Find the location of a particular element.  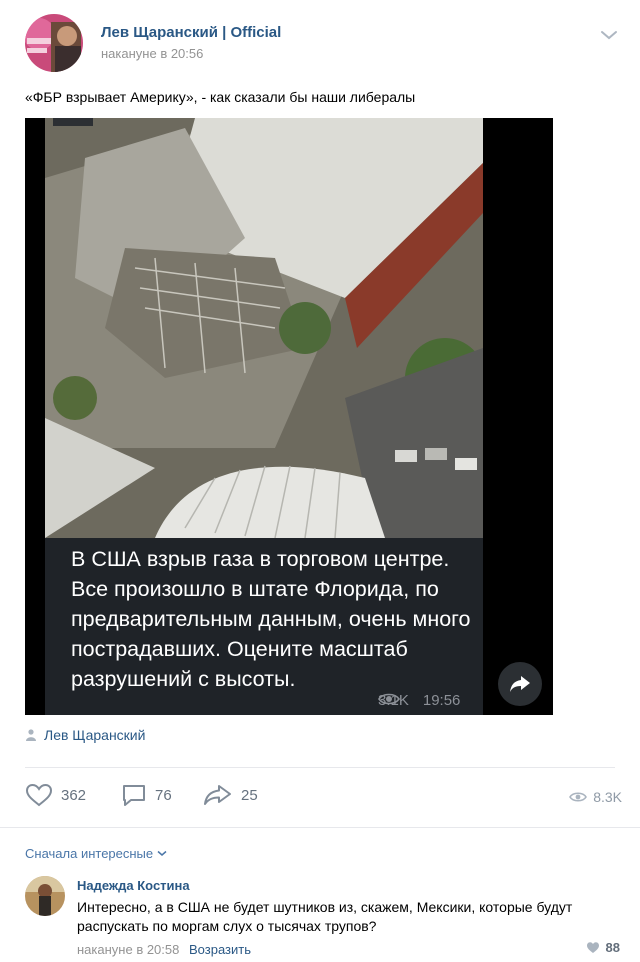

comments-sort-toggle: Сначала интересные is located at coordinates (96, 853).